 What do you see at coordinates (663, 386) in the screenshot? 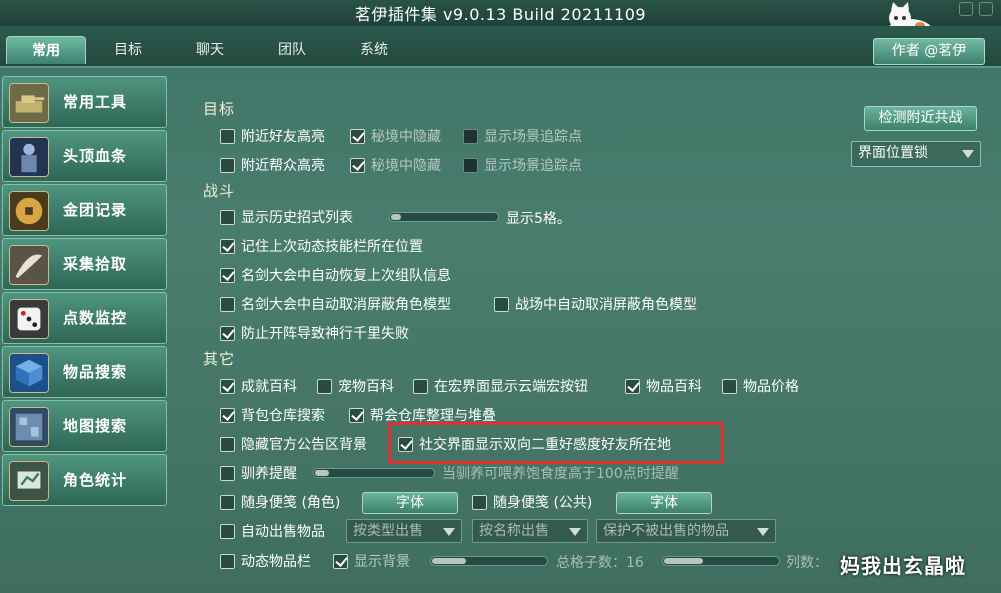
I see `item-wiki-checkbox: 物品百科` at bounding box center [663, 386].